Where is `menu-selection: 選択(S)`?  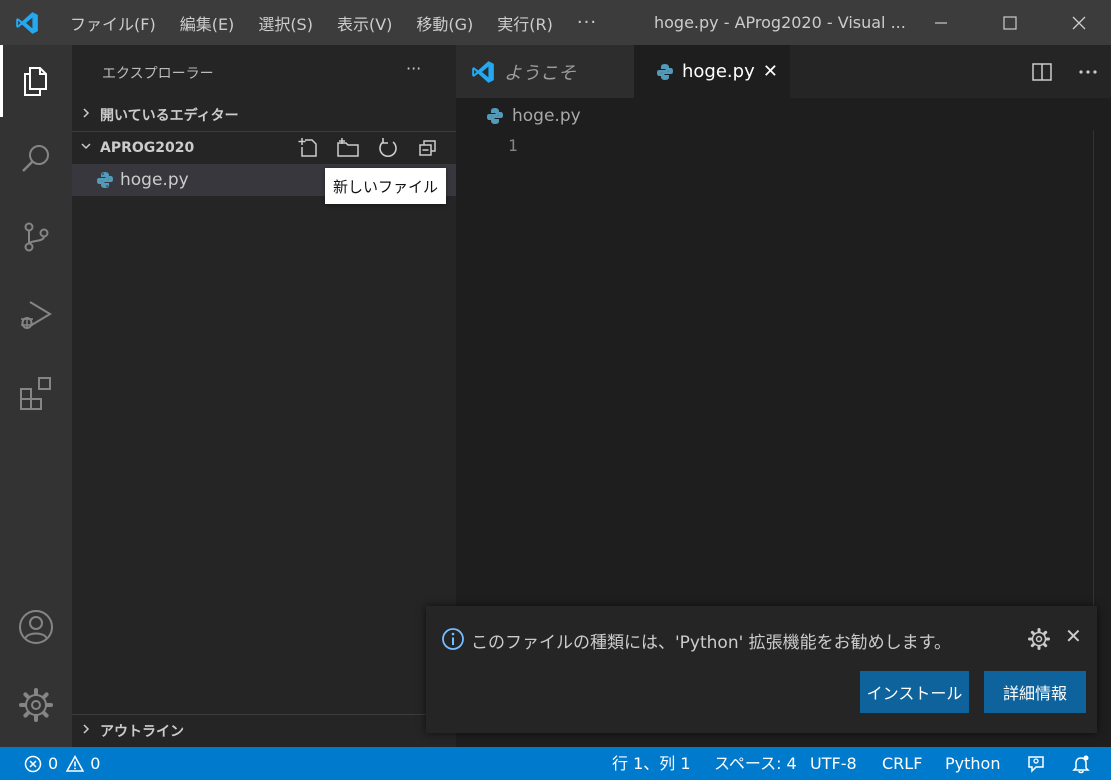
menu-selection: 選択(S) is located at coordinates (285, 23).